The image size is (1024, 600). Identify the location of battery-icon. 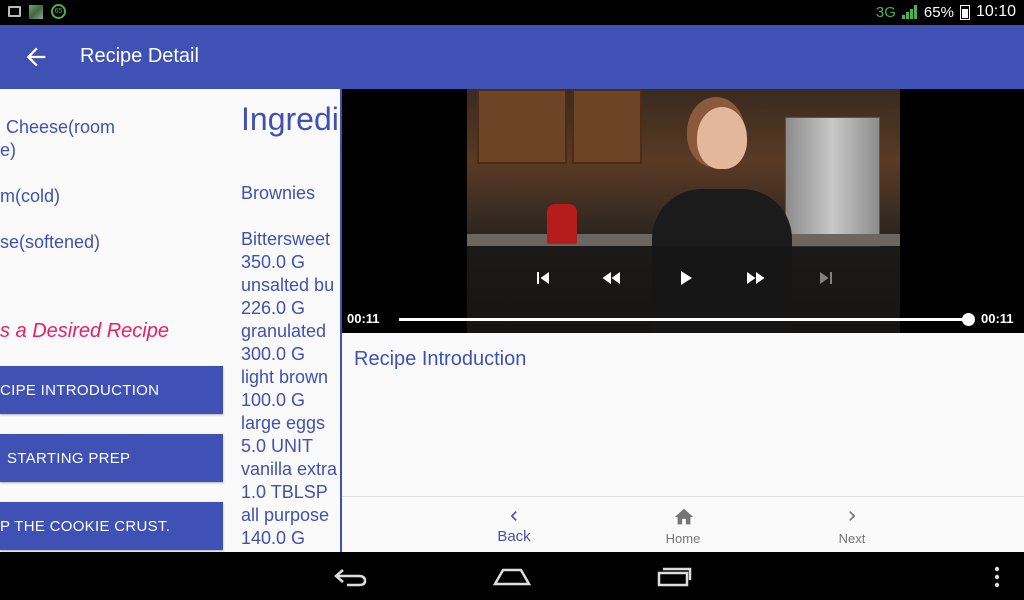
(964, 12).